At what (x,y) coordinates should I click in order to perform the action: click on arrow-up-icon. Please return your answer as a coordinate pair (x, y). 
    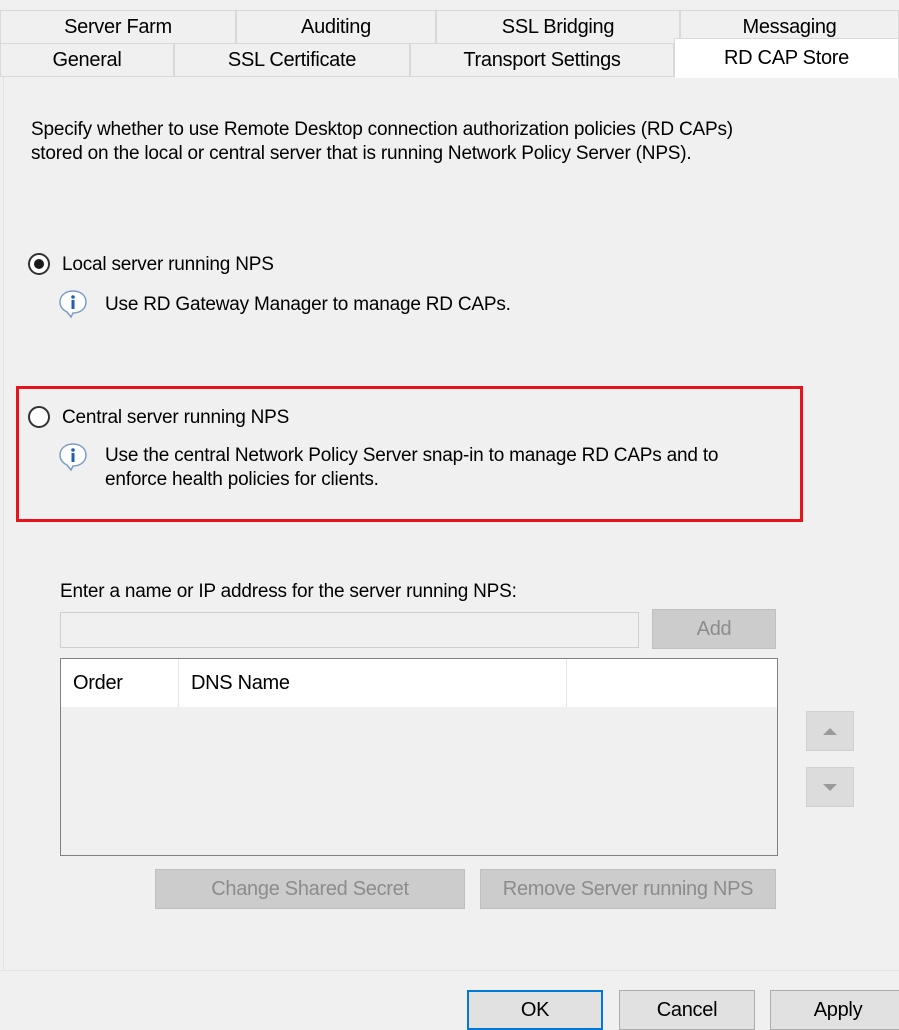
    Looking at the image, I should click on (830, 731).